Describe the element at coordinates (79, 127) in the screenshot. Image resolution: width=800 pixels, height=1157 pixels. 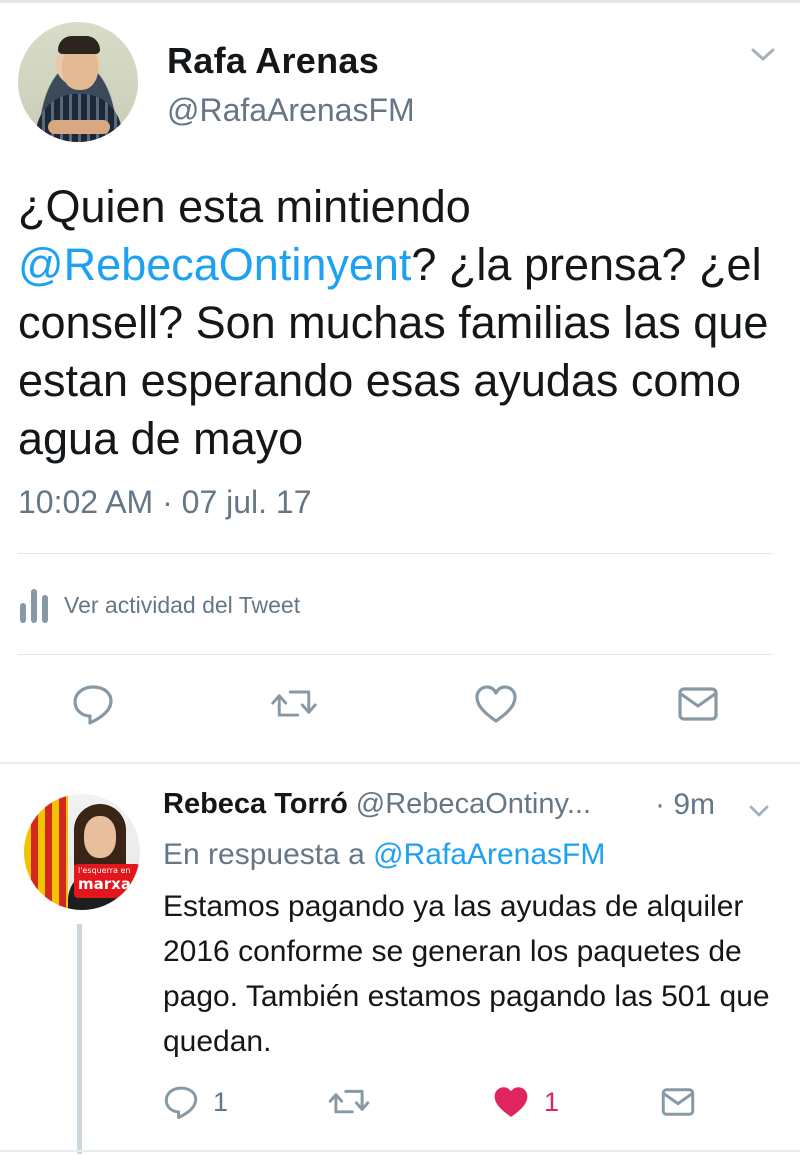
I see `avatar-arms` at that location.